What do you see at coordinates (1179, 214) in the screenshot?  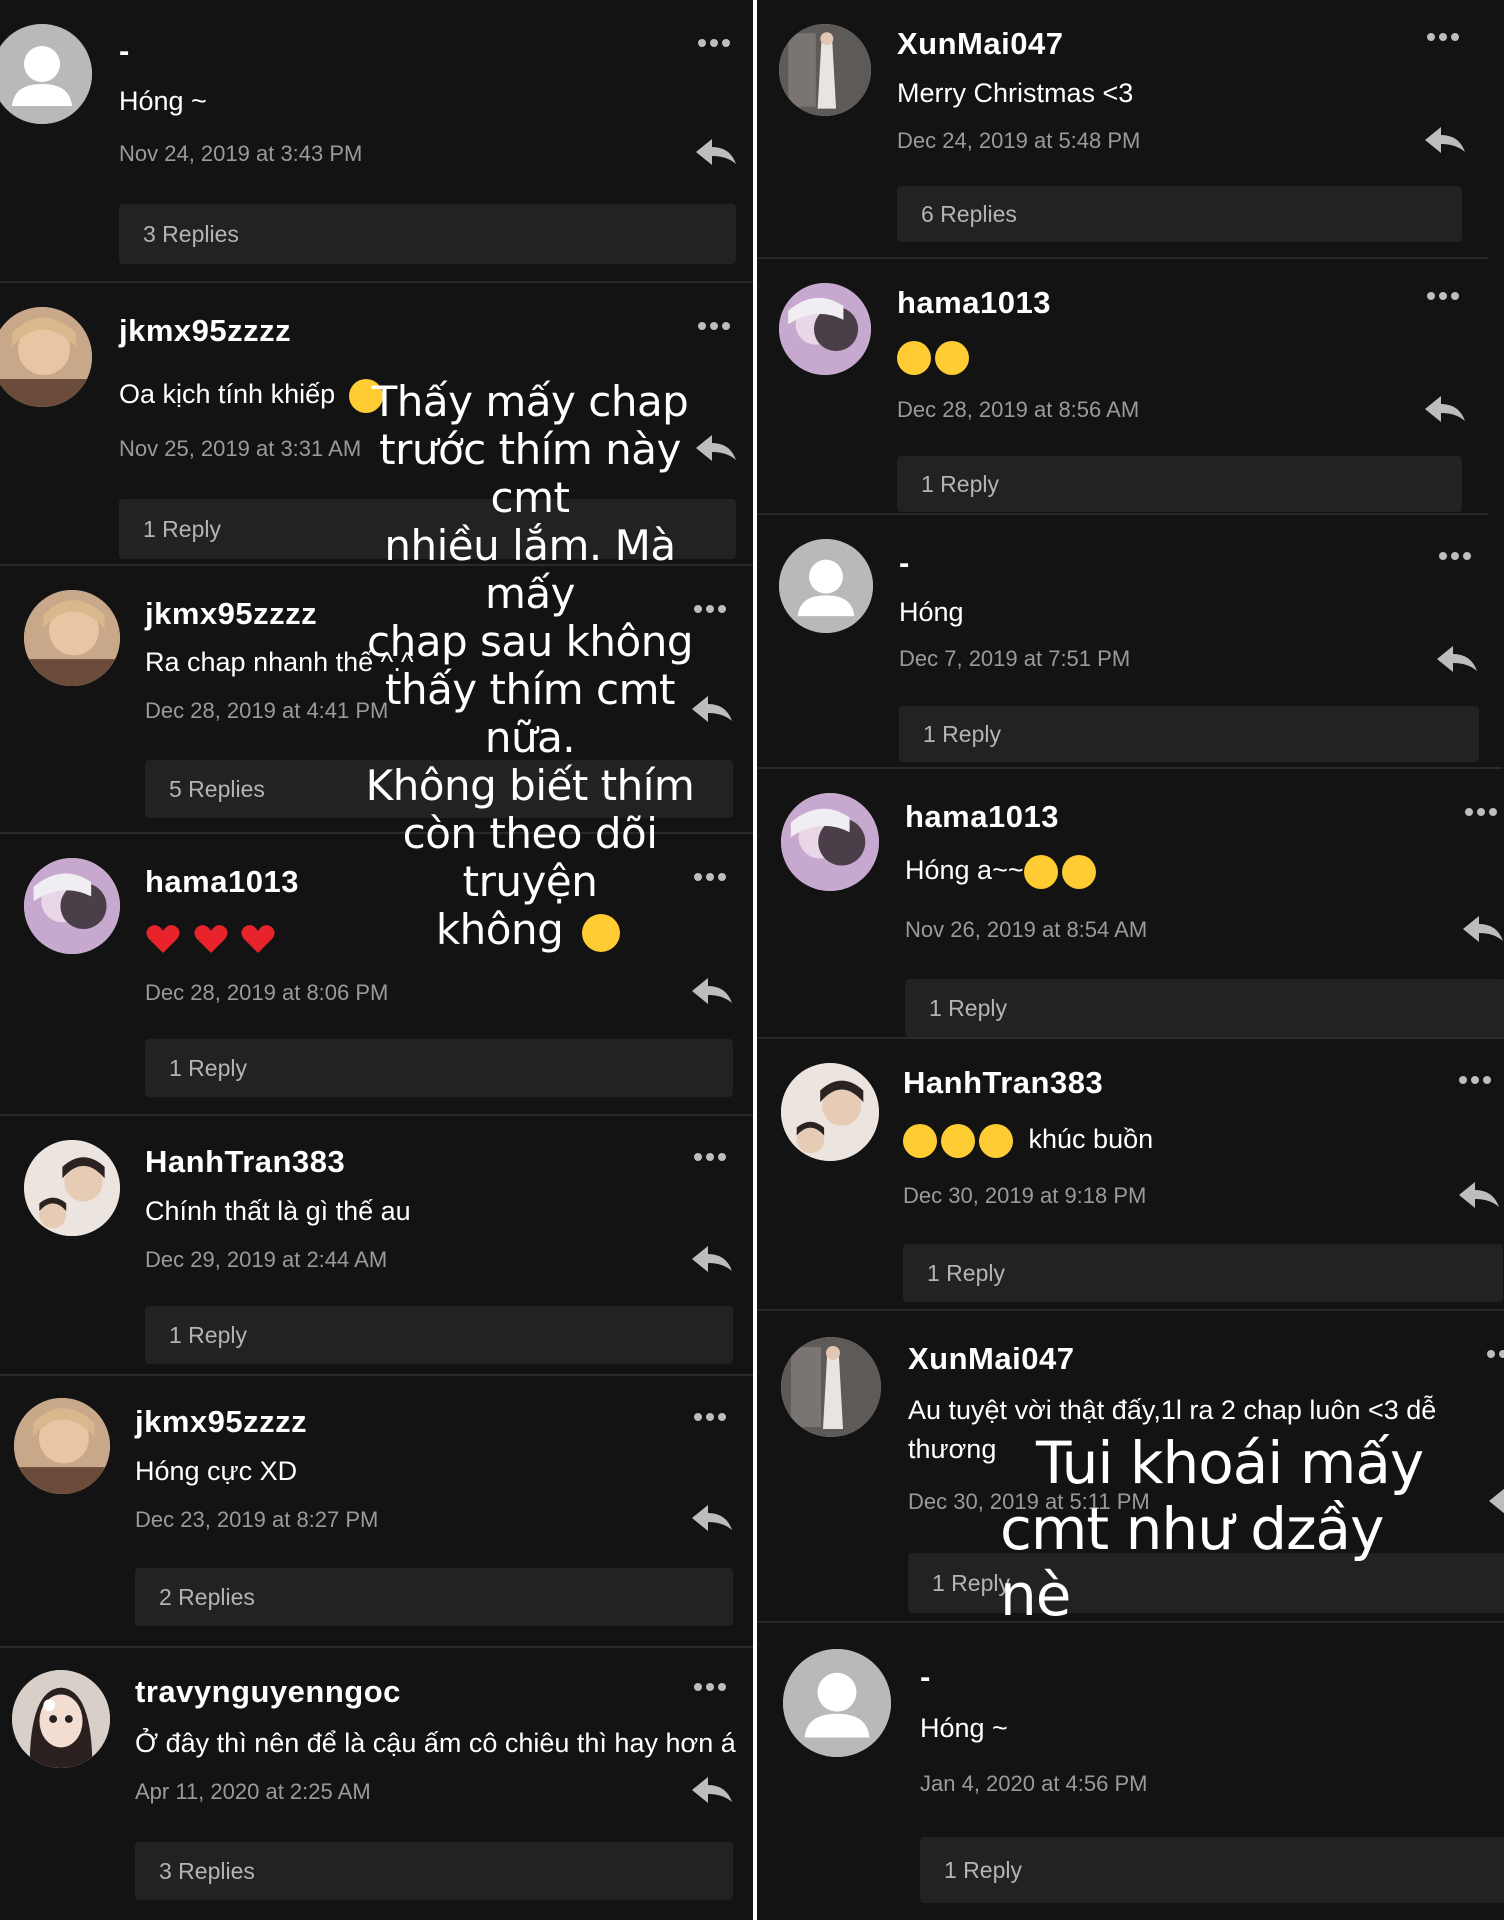 I see `replies-button: 6 Replies` at bounding box center [1179, 214].